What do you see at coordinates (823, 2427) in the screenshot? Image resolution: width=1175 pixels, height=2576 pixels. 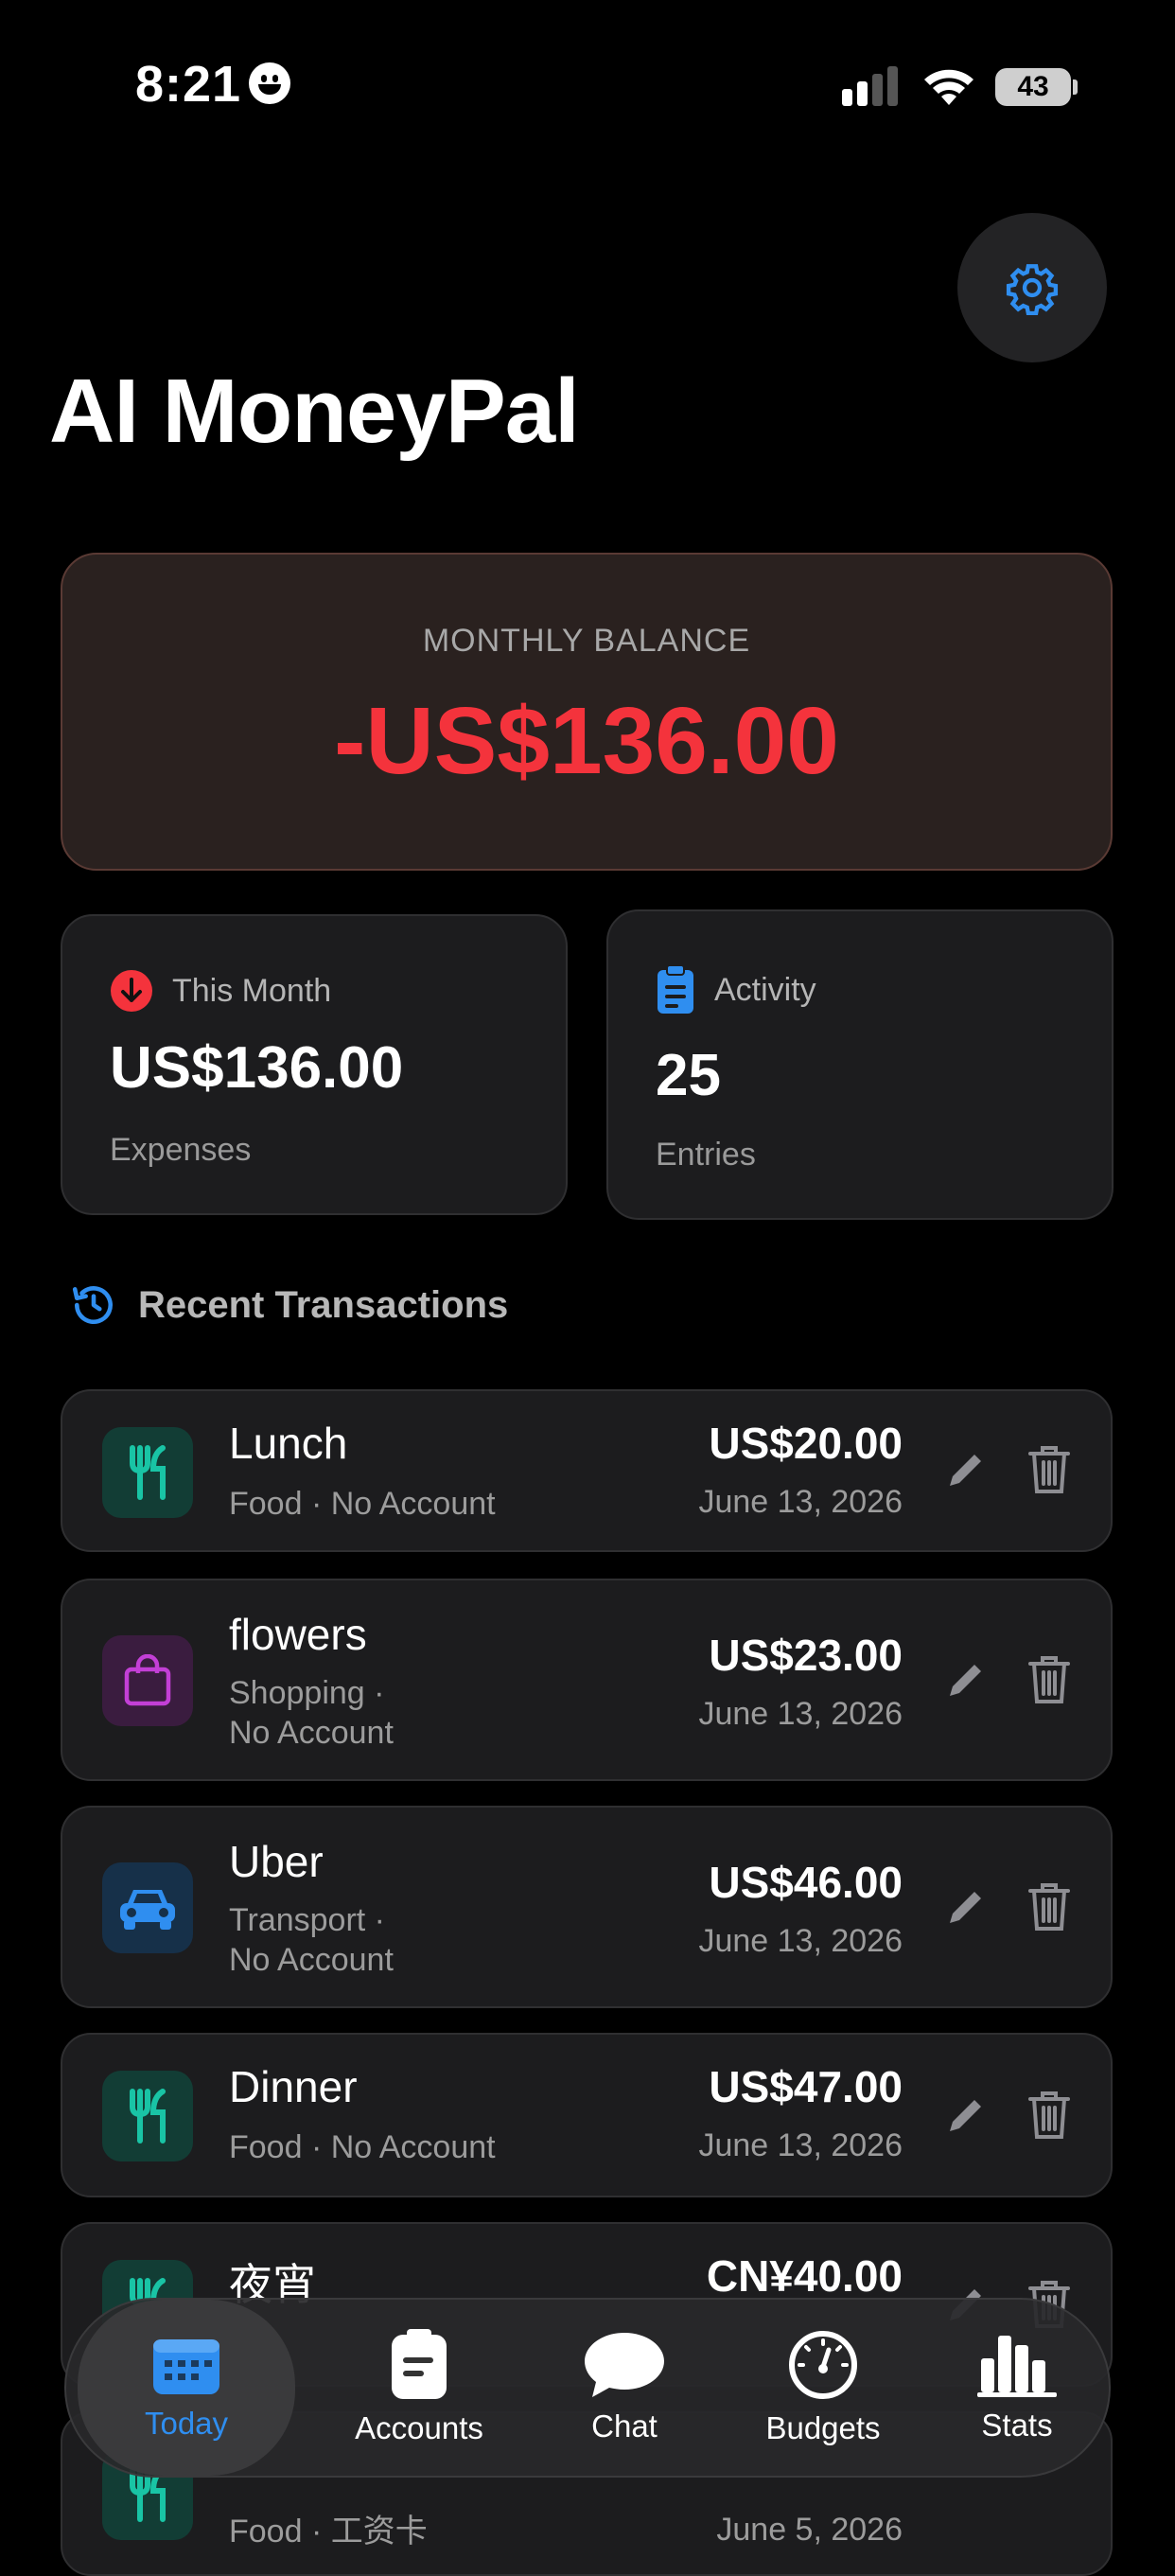 I see `tab-label: Budgets` at bounding box center [823, 2427].